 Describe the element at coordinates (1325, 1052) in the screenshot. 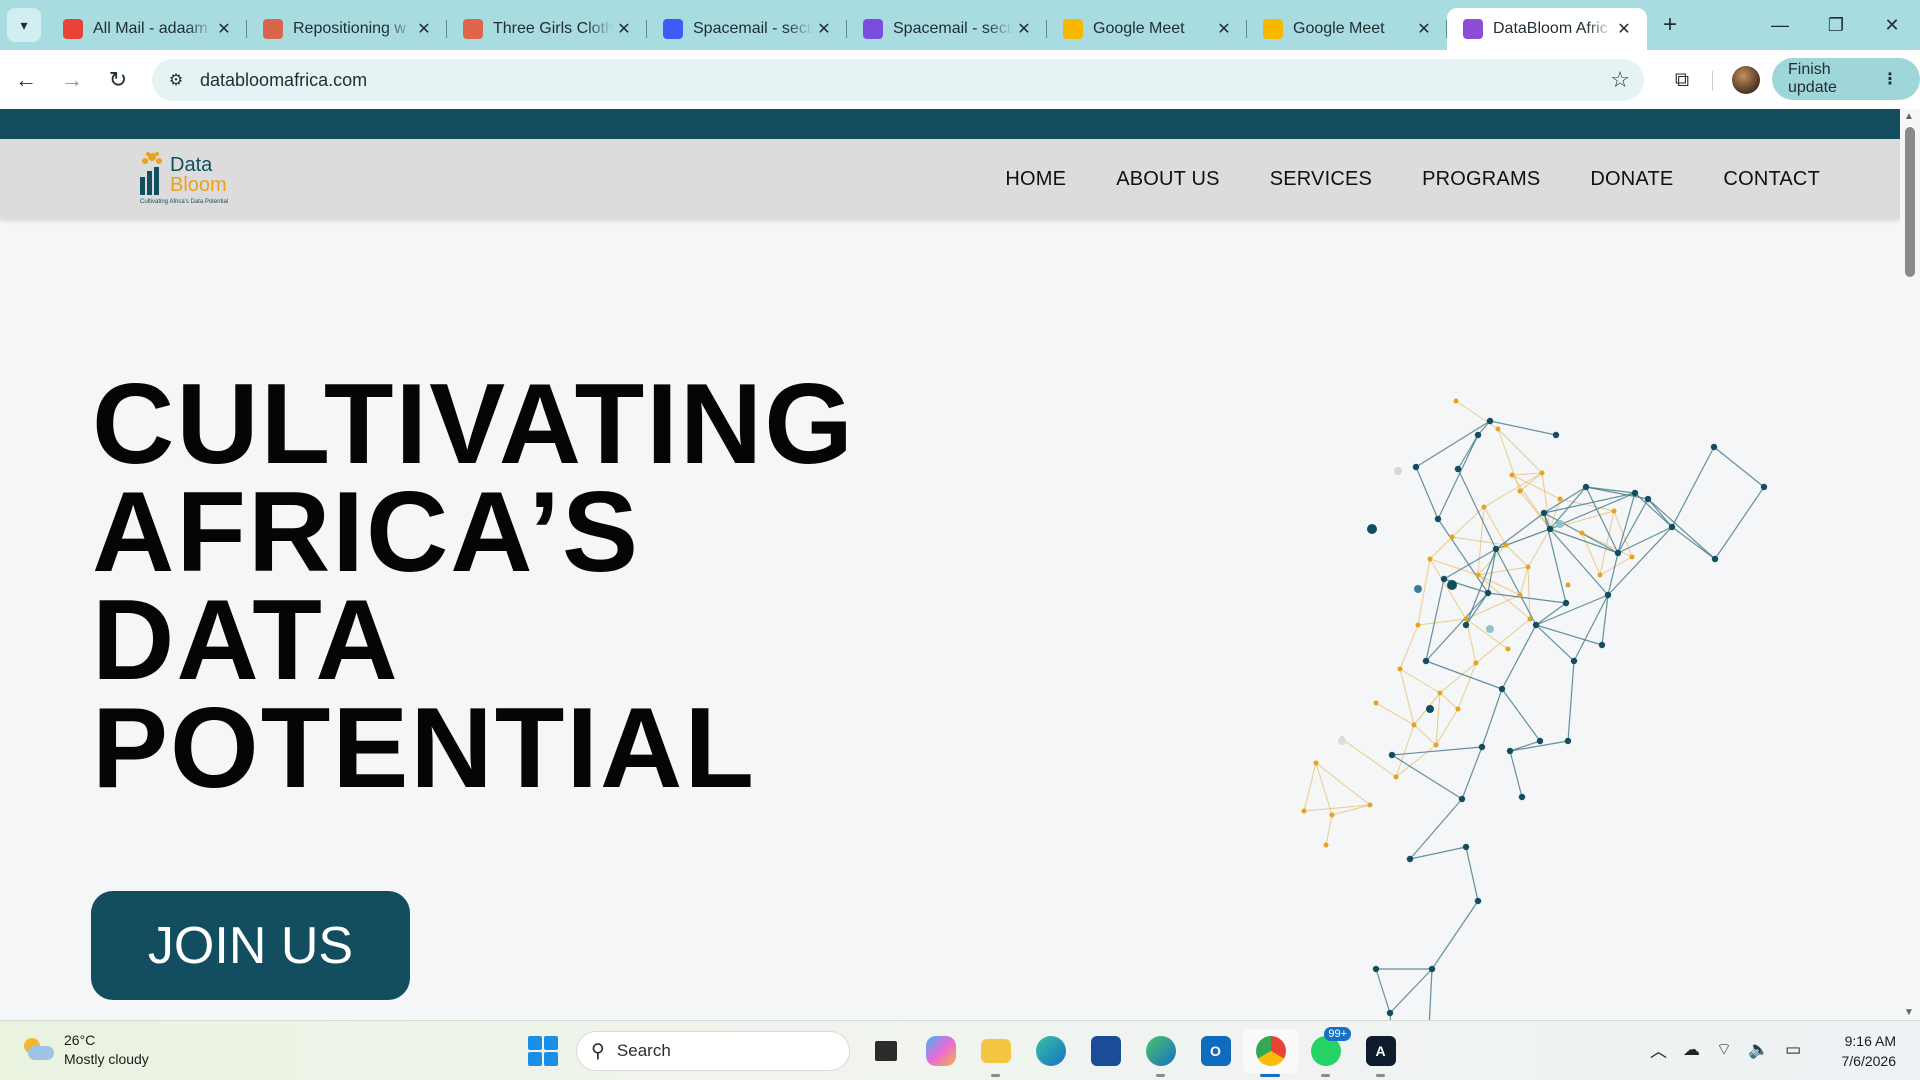

I see `whatsapp-icon: 99+` at that location.